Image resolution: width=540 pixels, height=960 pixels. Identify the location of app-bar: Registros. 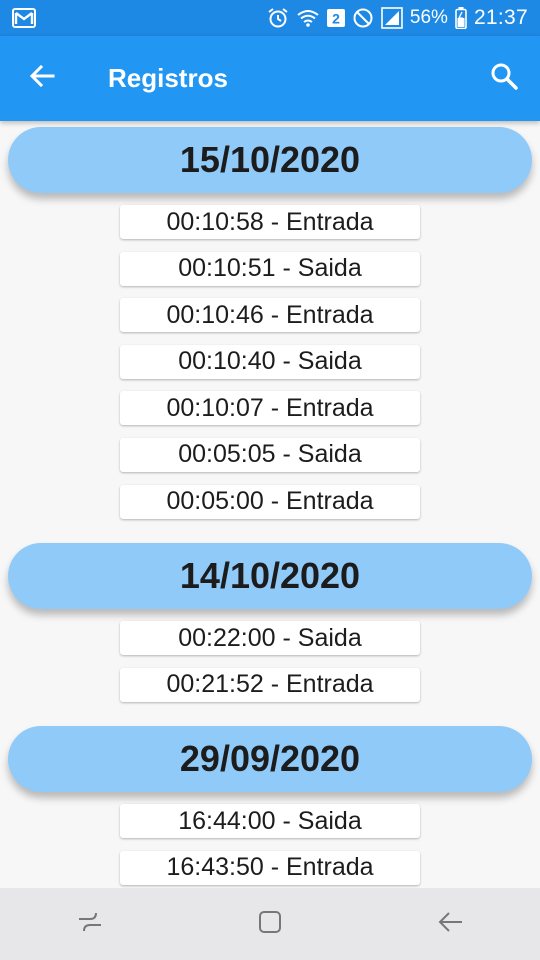
(270, 78).